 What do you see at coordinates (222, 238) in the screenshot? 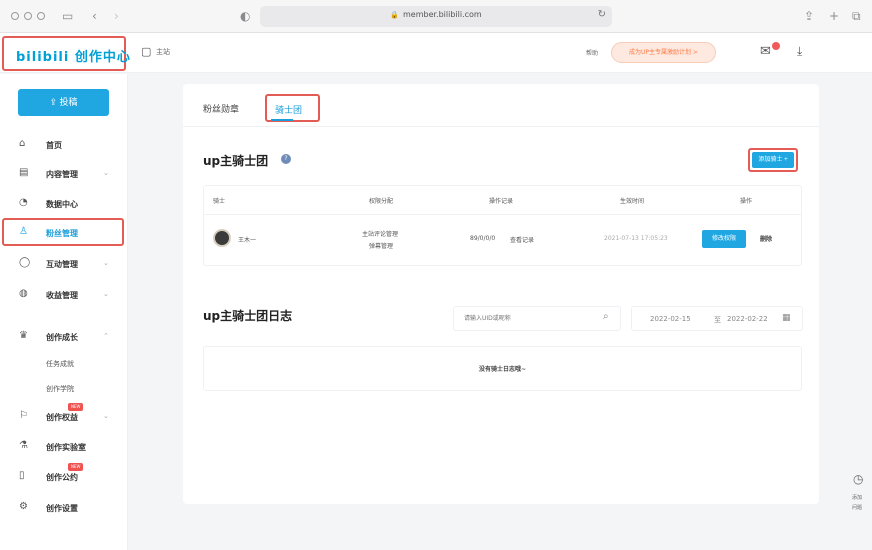
I see `avatar` at bounding box center [222, 238].